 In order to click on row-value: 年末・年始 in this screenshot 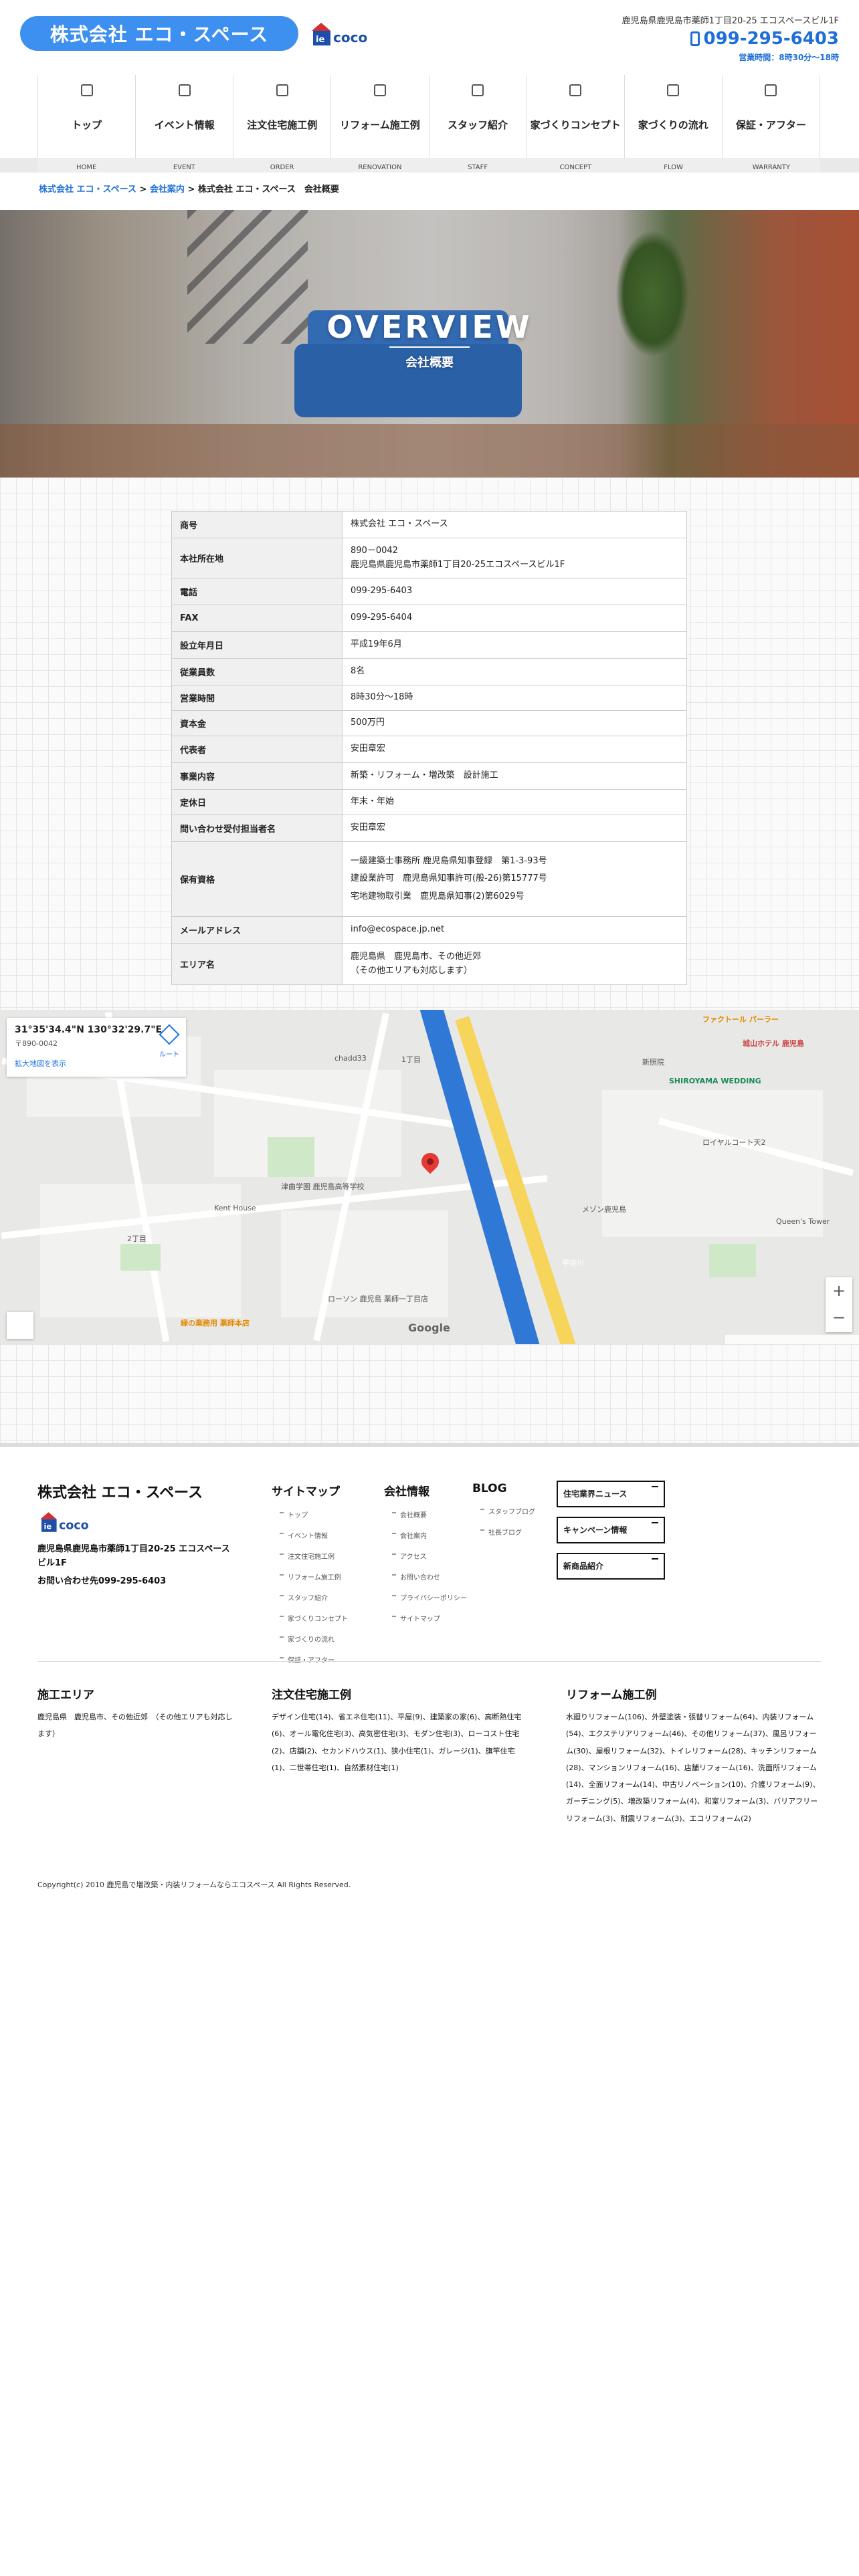, I will do `click(514, 802)`.